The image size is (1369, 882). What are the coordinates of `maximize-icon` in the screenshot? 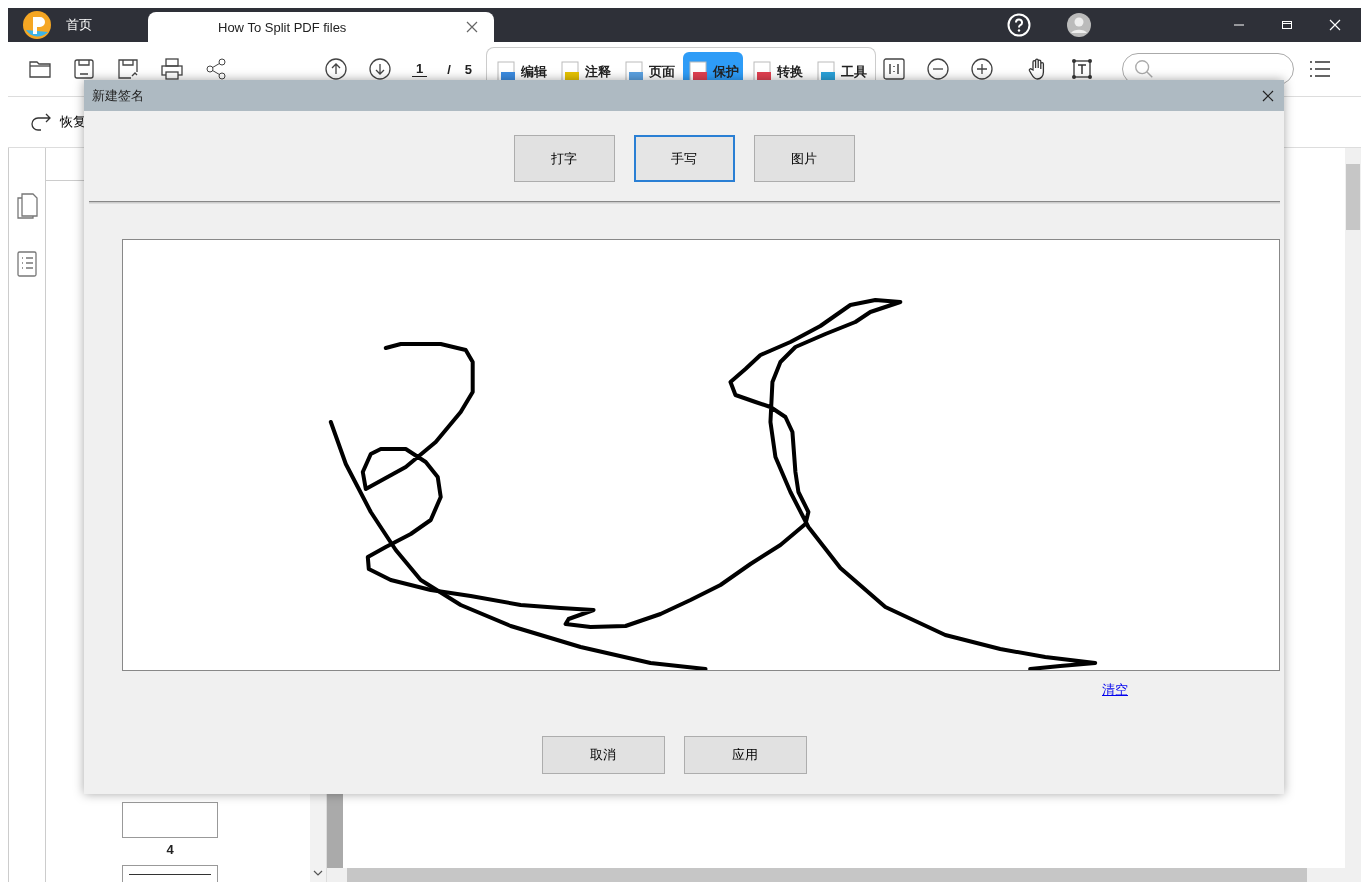 It's located at (1287, 25).